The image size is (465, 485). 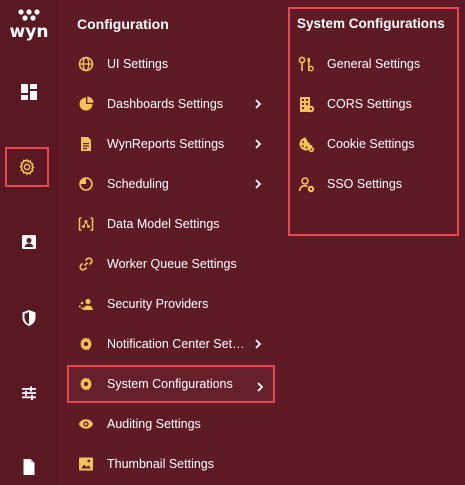 I want to click on image-icon, so click(x=86, y=464).